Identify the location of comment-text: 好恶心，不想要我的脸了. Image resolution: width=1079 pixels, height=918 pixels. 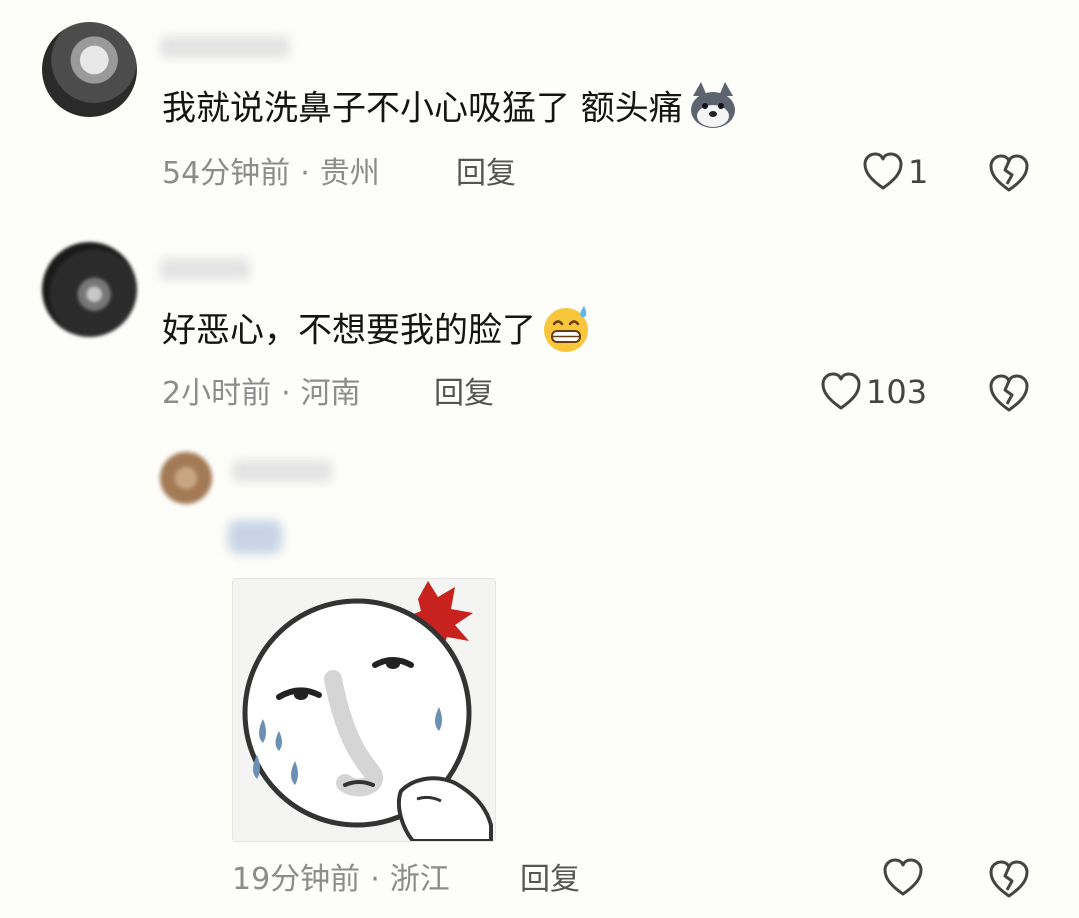
(377, 332).